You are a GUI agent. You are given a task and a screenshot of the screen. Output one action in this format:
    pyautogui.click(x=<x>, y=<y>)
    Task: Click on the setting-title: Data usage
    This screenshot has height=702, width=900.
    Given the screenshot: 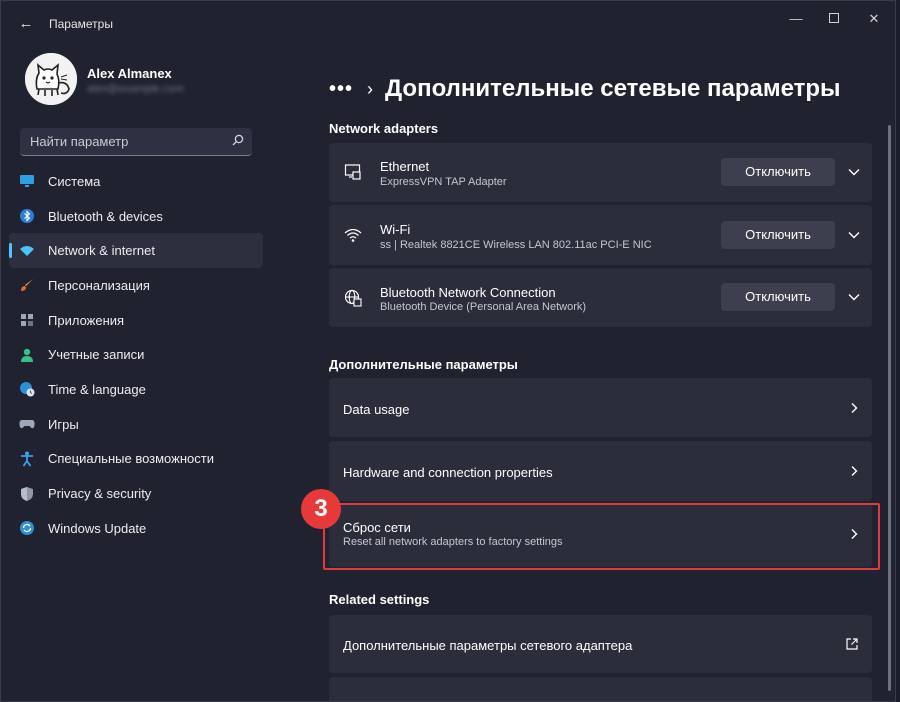 What is the action you would take?
    pyautogui.click(x=376, y=409)
    